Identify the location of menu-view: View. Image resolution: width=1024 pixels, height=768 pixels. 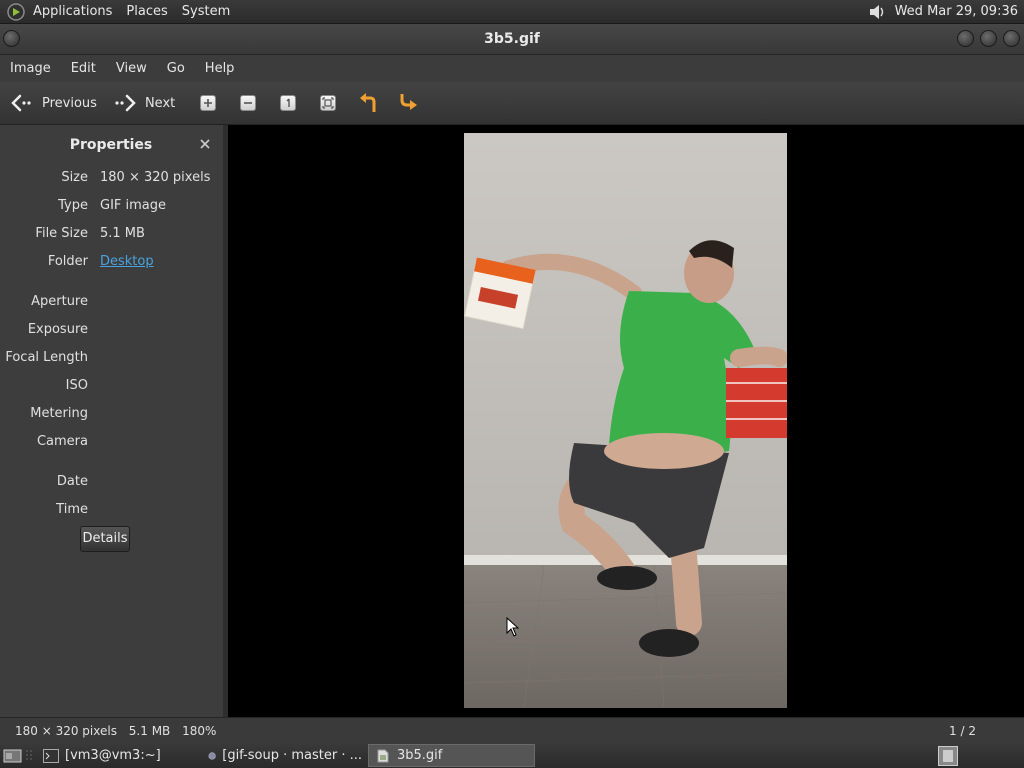
(131, 68).